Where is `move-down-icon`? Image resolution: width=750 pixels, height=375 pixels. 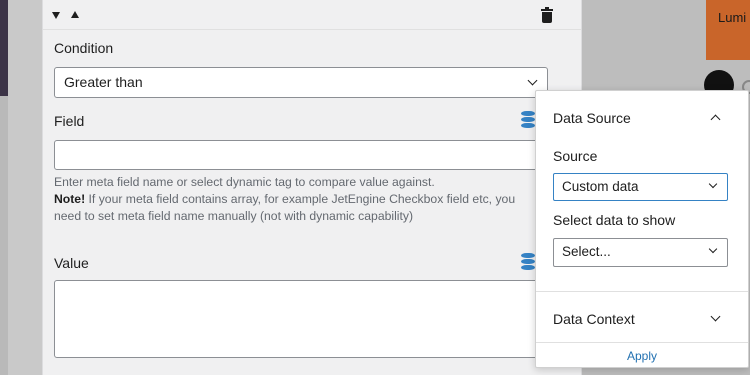 move-down-icon is located at coordinates (56, 15).